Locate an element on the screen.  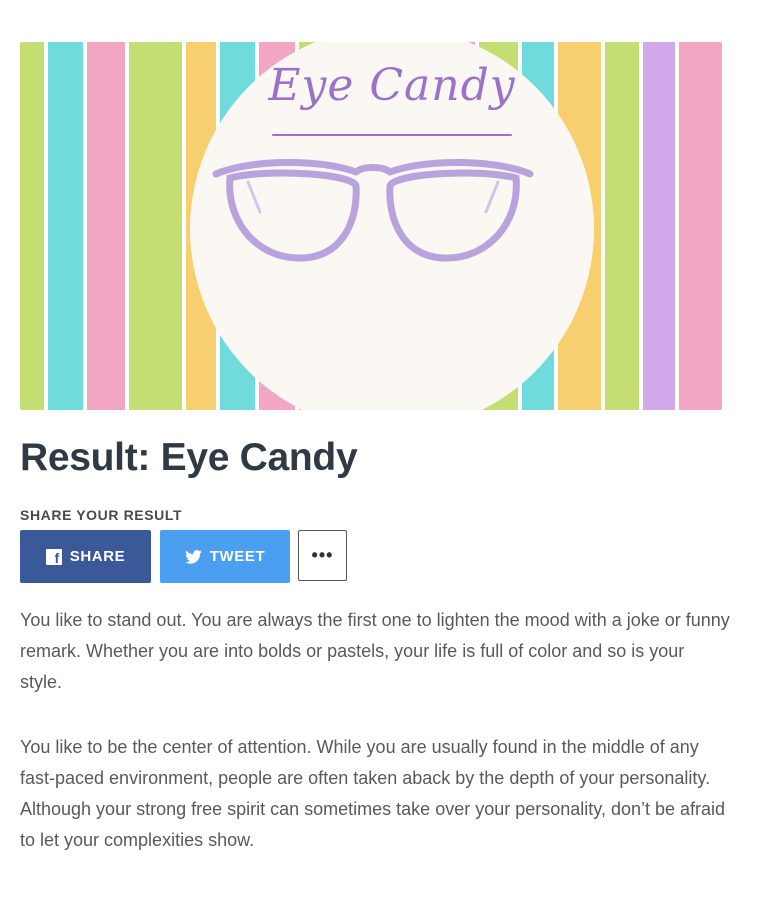
facebook-share-button: f SHARE is located at coordinates (85, 556).